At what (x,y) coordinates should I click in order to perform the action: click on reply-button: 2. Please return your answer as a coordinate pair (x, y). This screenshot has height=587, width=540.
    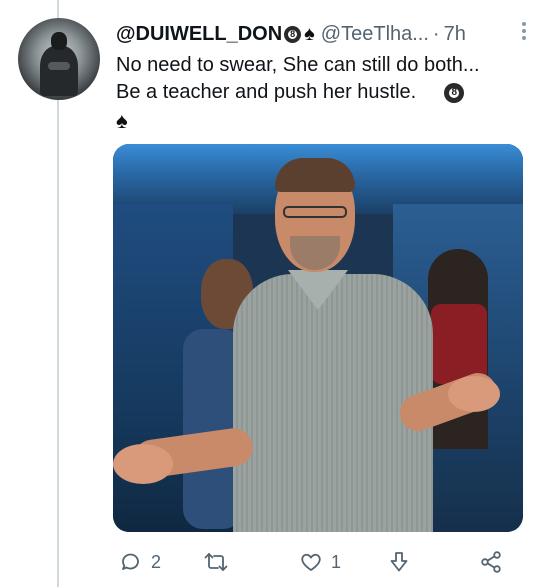
    Looking at the image, I should click on (140, 562).